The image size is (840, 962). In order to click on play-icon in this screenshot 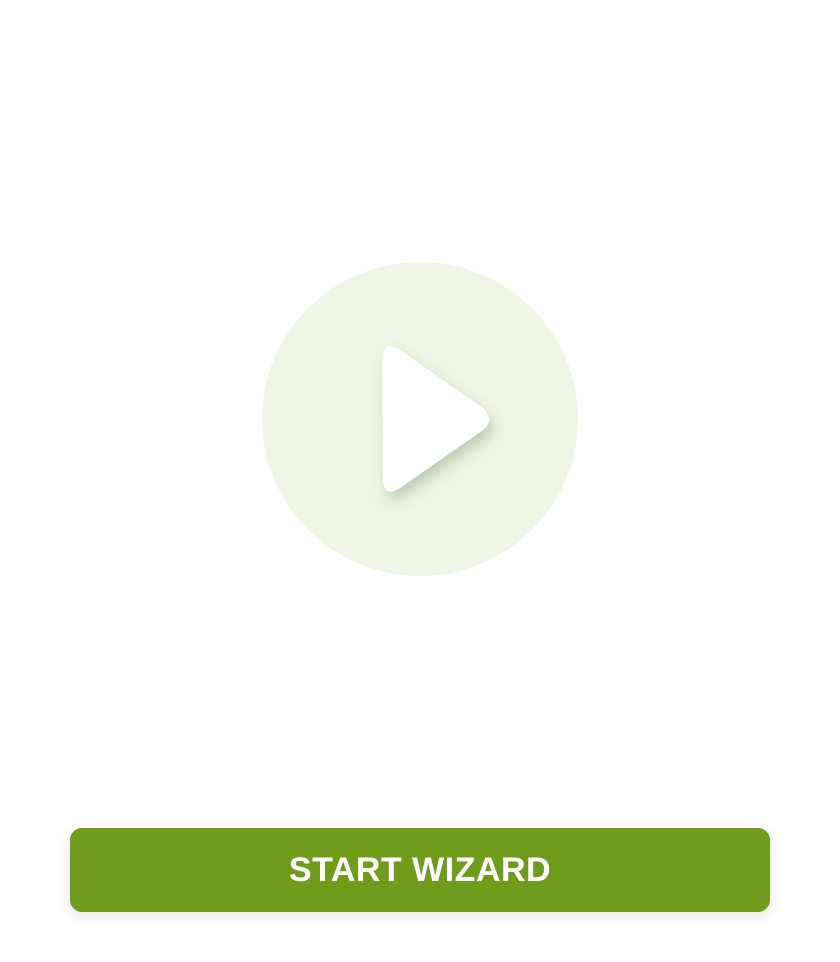, I will do `click(435, 419)`.